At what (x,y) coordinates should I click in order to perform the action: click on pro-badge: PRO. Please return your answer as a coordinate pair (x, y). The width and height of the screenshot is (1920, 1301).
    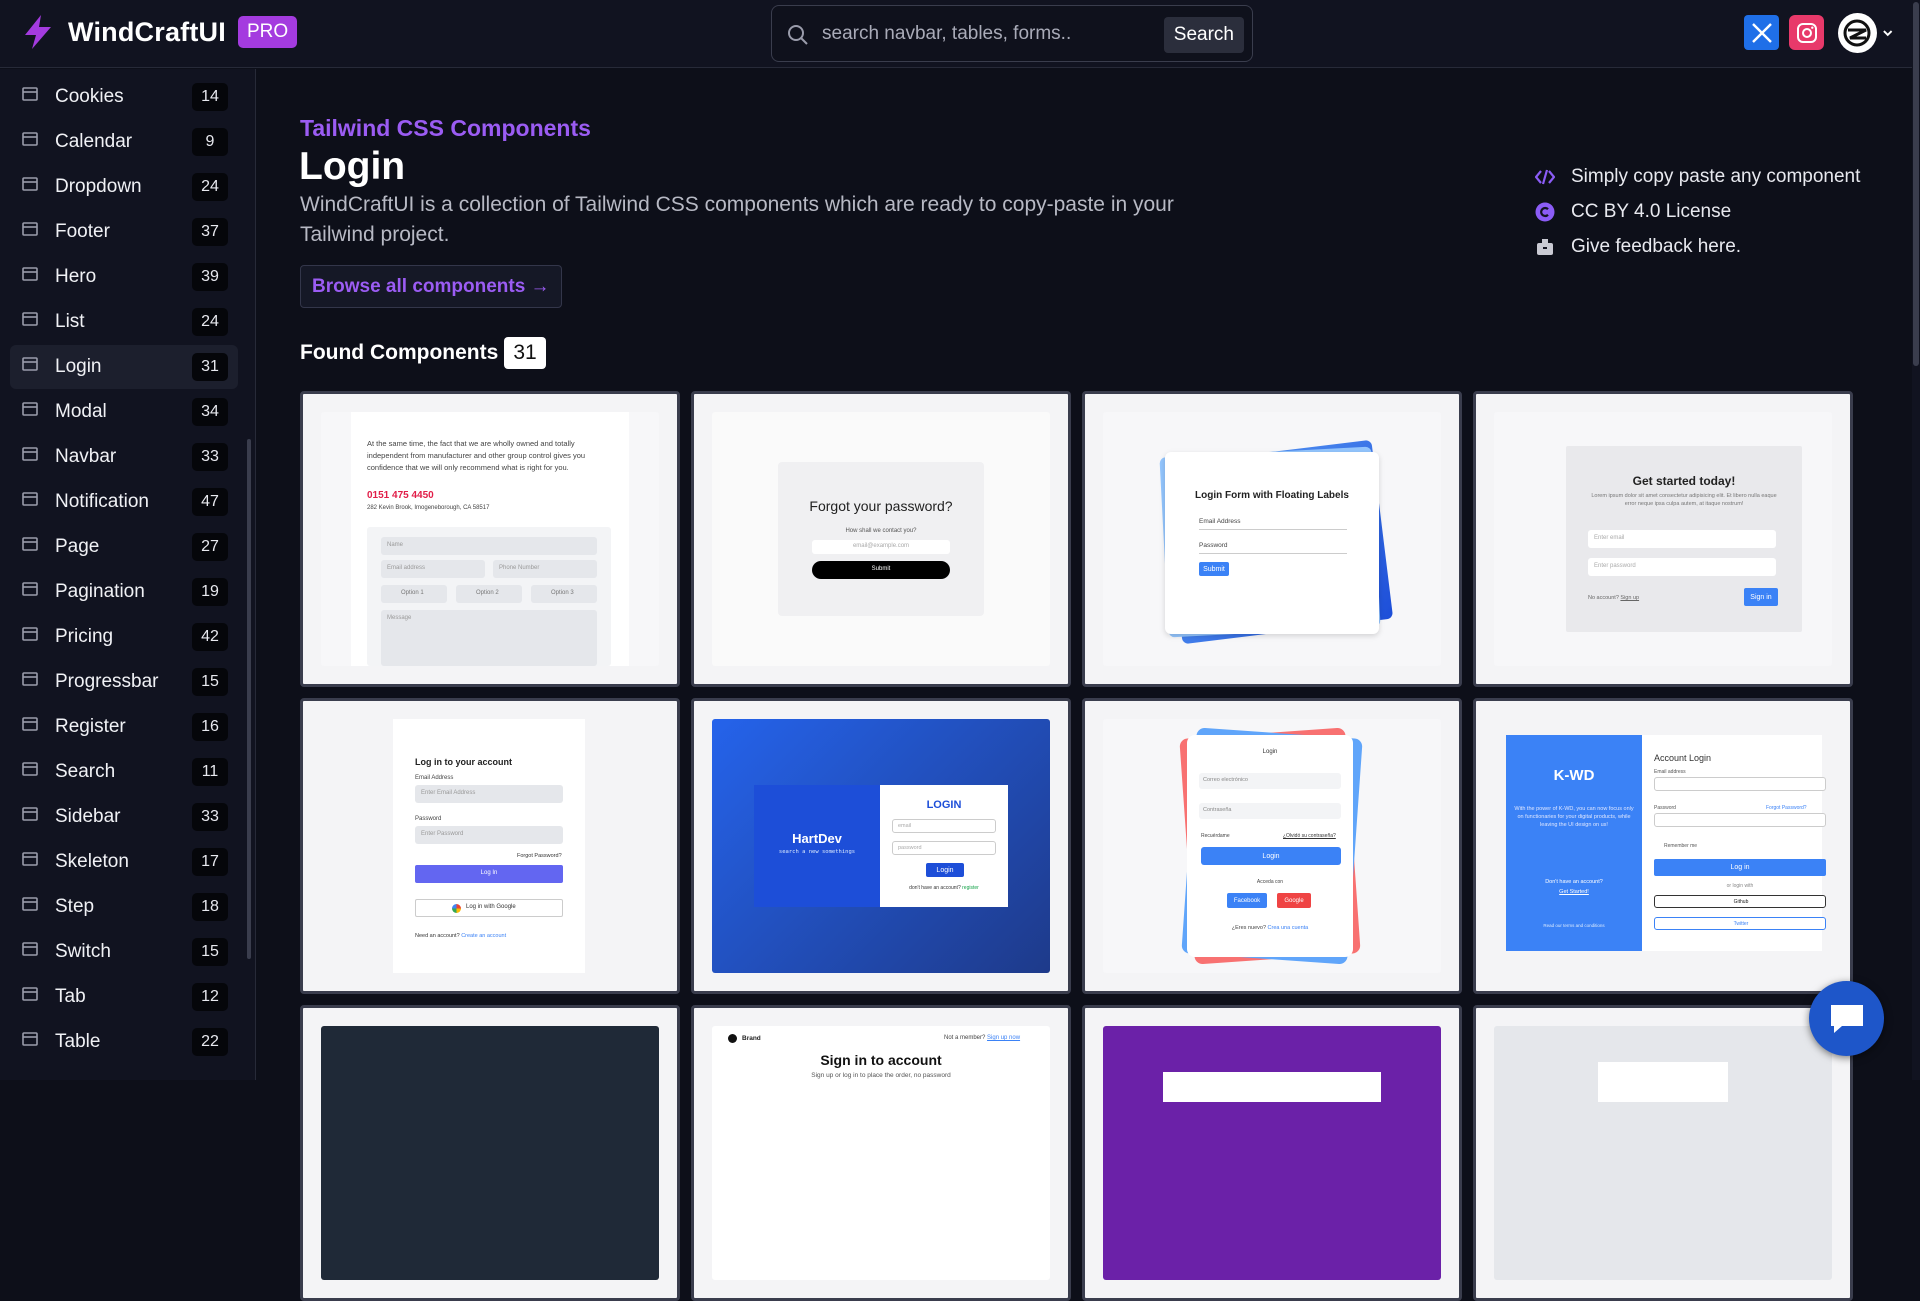
    Looking at the image, I should click on (267, 32).